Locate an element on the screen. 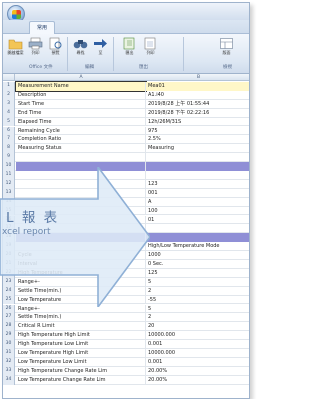 The width and height of the screenshot is (320, 399). cell-b: 0 Sec. is located at coordinates (197, 264).